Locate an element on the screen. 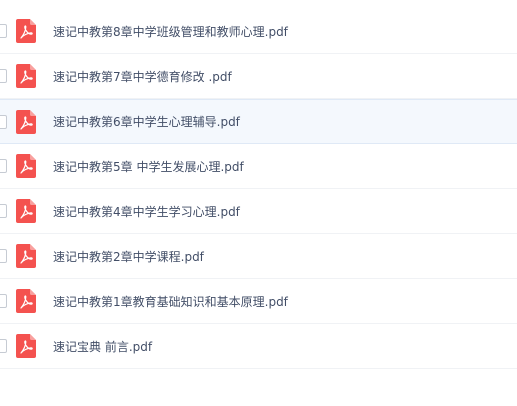  file-name: 速记中教第1章教育基础知识和基本原理.pdf is located at coordinates (170, 301).